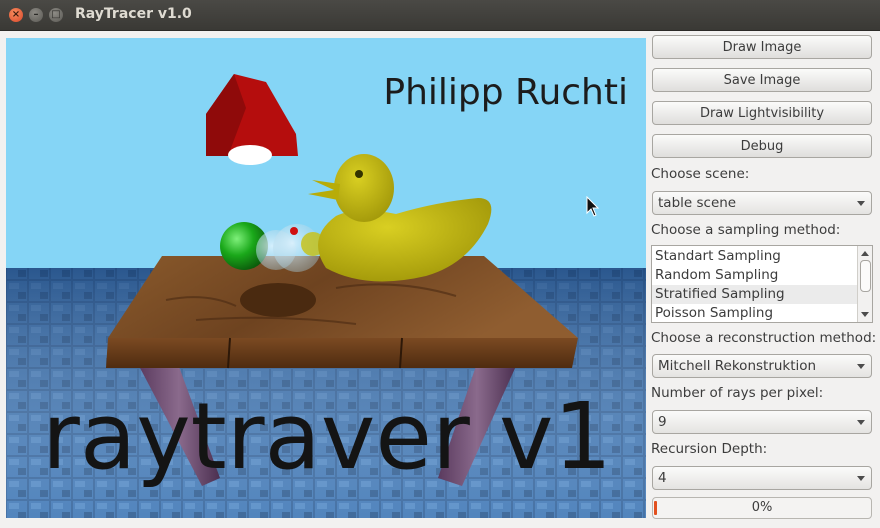  What do you see at coordinates (16, 15) in the screenshot?
I see `close-icon: ×` at bounding box center [16, 15].